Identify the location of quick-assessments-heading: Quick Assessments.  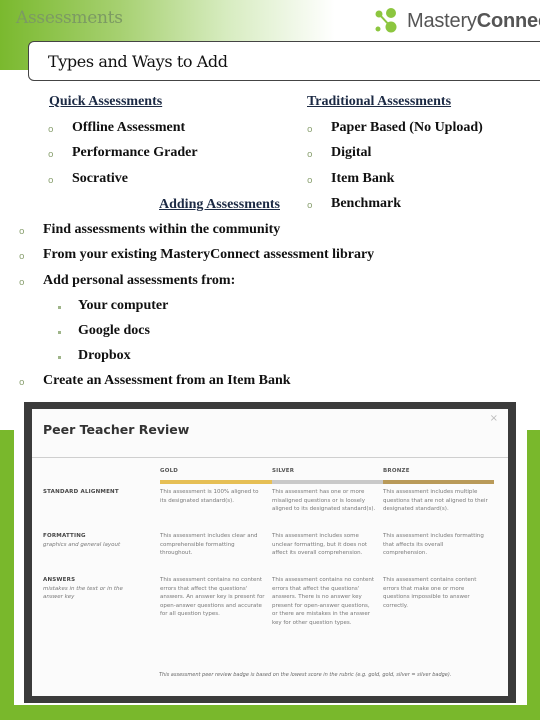
(106, 101).